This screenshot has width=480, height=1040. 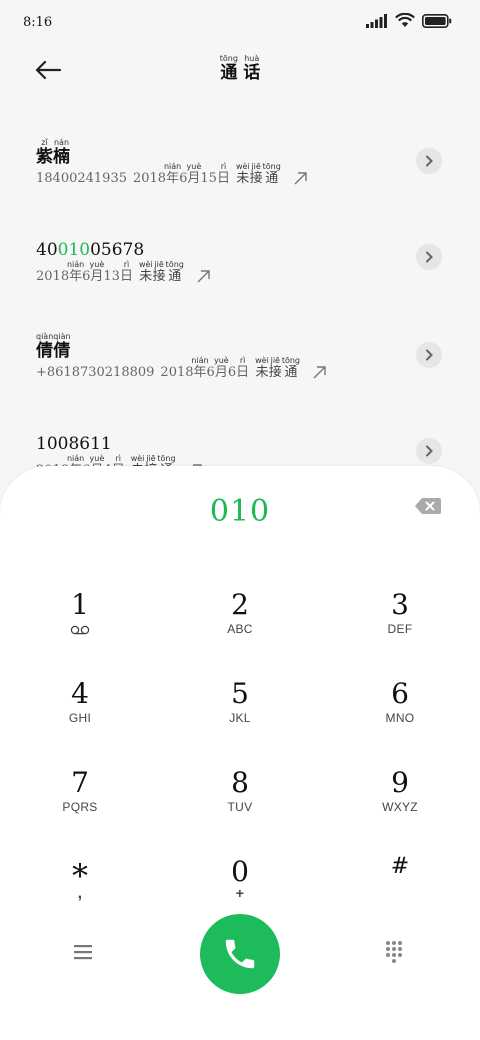 I want to click on keypad-toggle-button, so click(x=395, y=954).